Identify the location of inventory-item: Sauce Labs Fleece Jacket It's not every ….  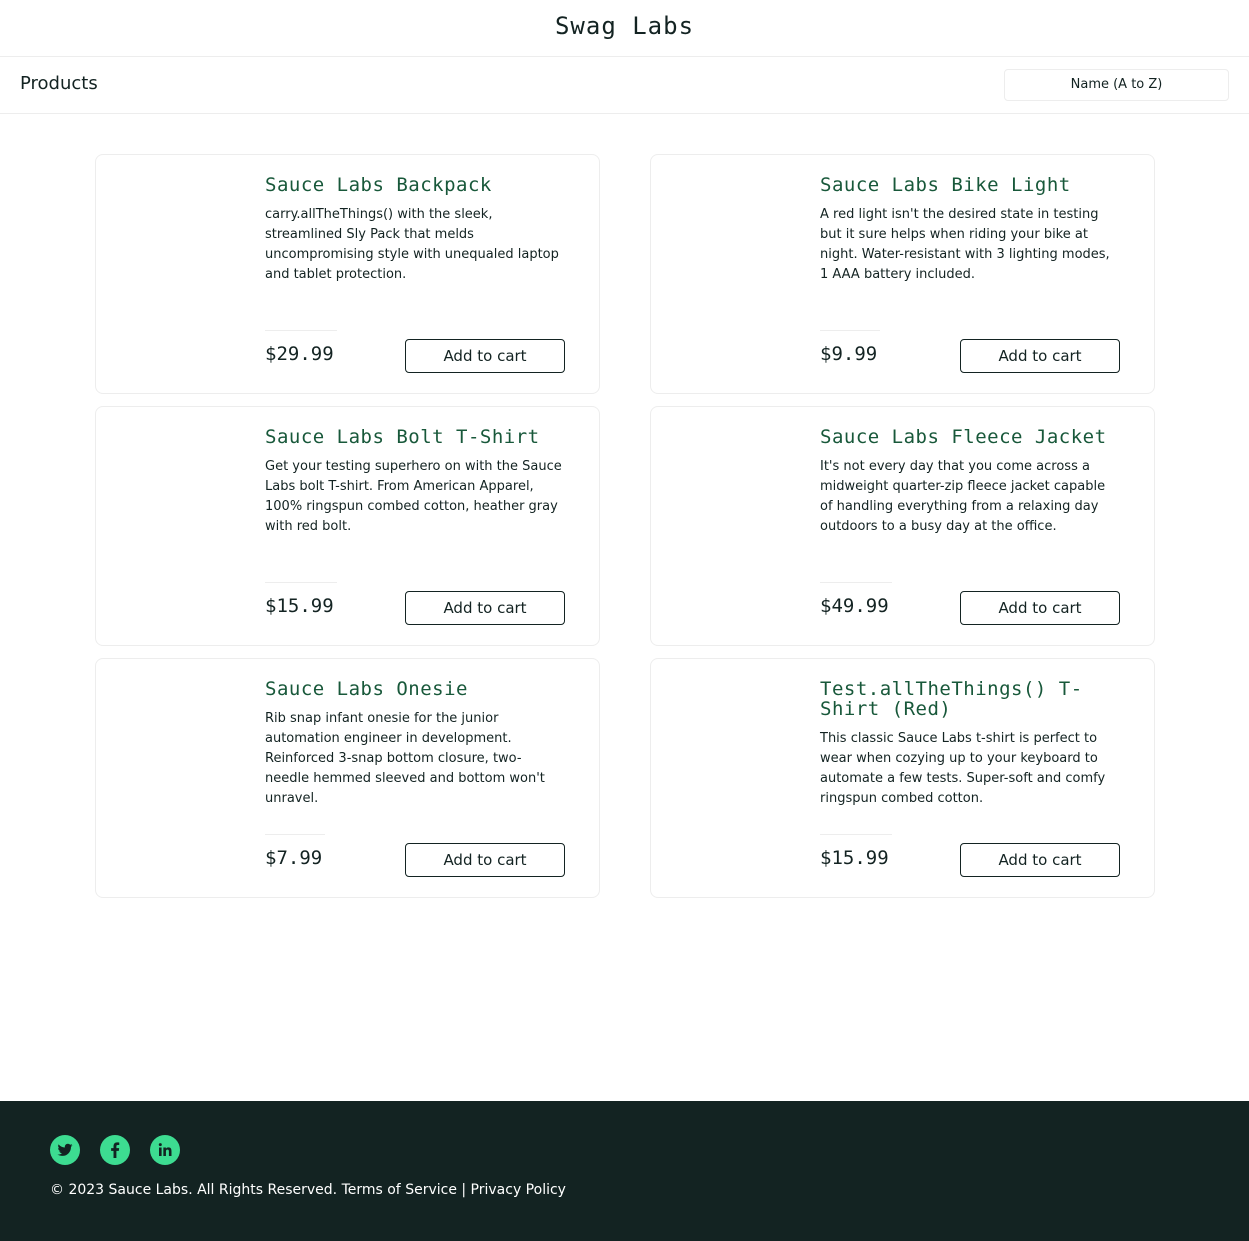
(902, 526).